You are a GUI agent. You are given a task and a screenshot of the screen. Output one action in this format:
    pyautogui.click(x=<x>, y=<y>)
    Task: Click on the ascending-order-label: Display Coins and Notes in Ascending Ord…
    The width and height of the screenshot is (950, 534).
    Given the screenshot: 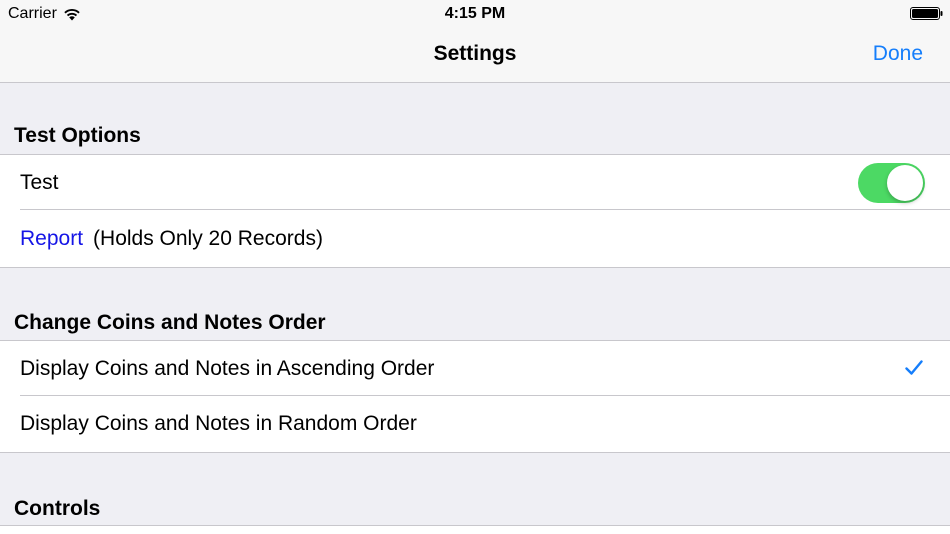 What is the action you would take?
    pyautogui.click(x=227, y=368)
    